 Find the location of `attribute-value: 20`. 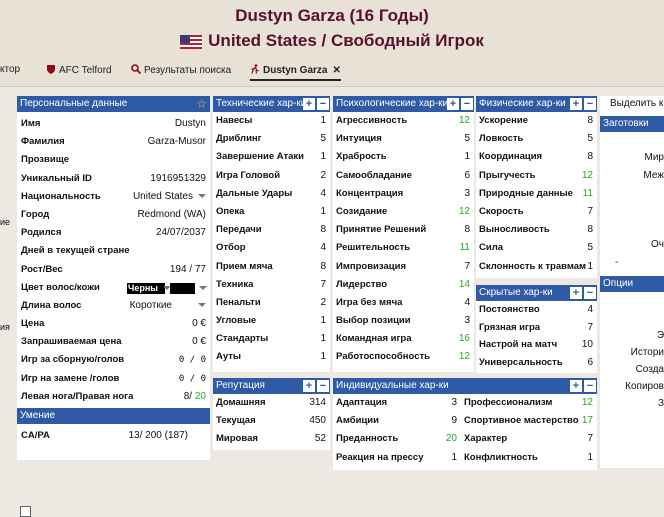

attribute-value: 20 is located at coordinates (451, 439).